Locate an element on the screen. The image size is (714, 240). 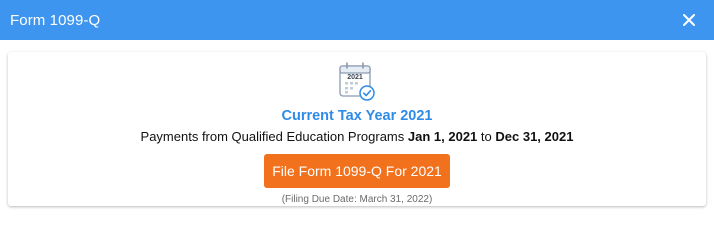
calendar-year: 2021 is located at coordinates (355, 77).